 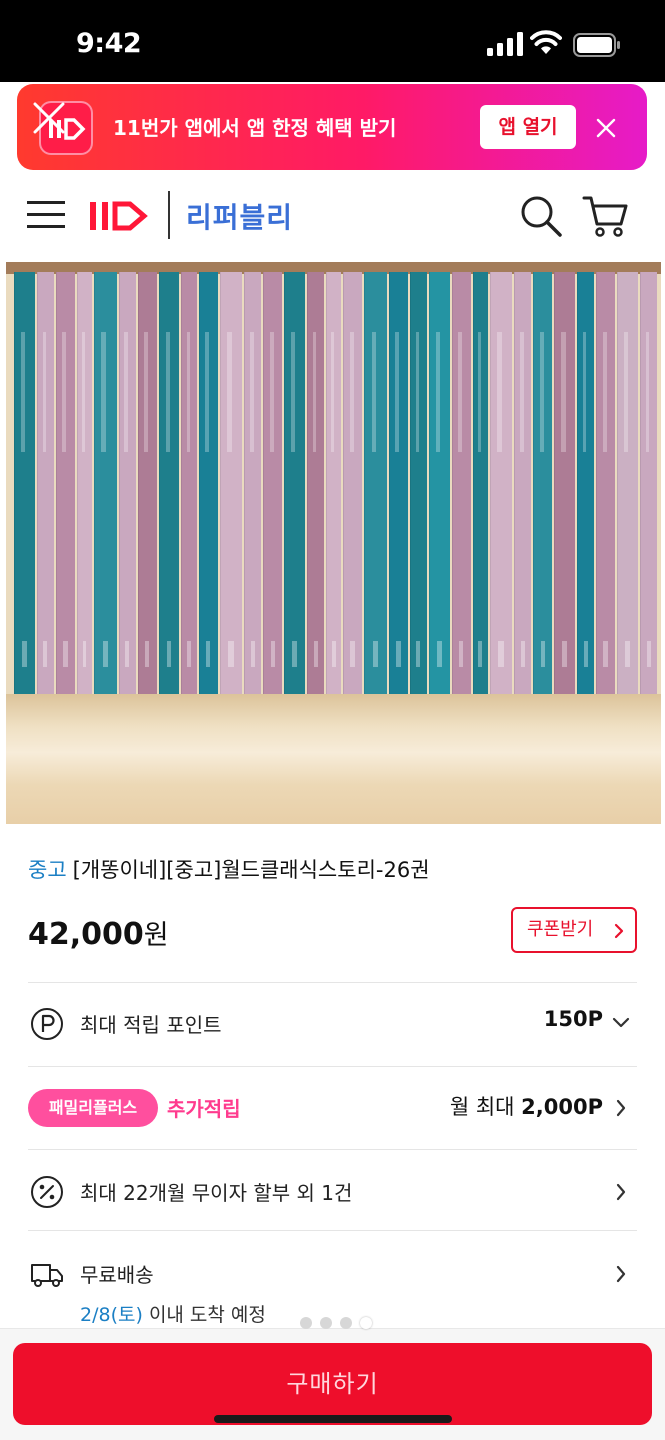 I want to click on installment-row: 최대 22개월 무이자 할부 외 1건, so click(x=332, y=1193).